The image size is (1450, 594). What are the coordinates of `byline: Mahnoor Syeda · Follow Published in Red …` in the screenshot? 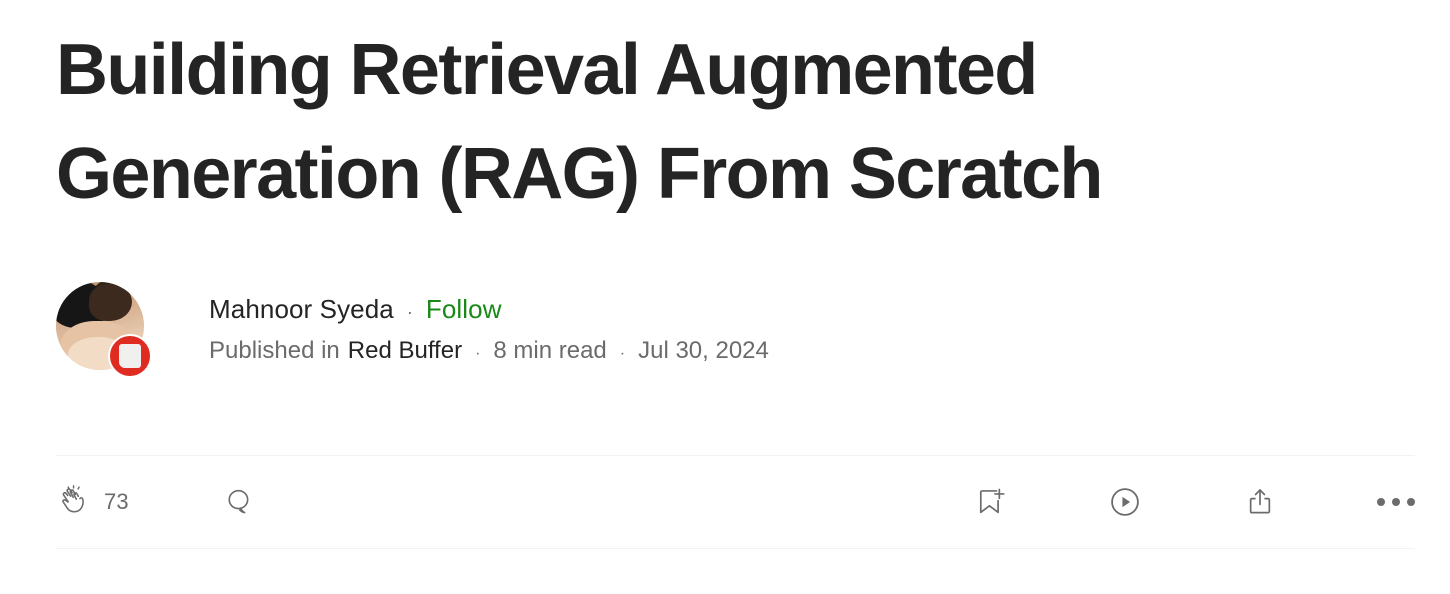 It's located at (412, 330).